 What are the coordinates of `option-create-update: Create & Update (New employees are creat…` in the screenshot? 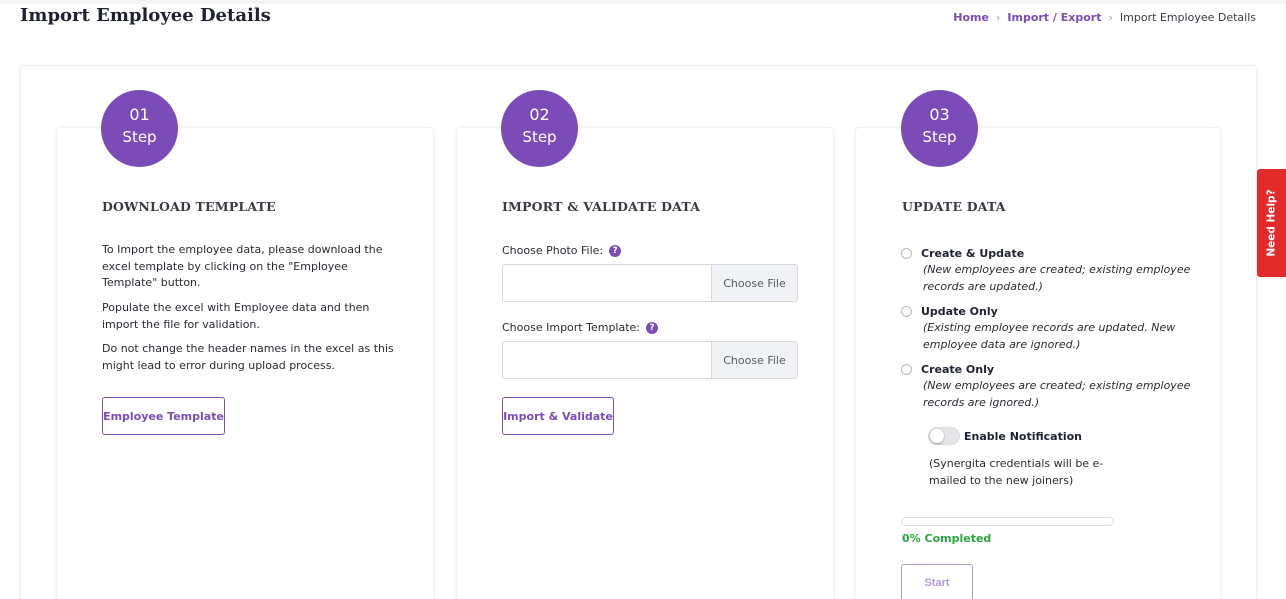 It's located at (1046, 270).